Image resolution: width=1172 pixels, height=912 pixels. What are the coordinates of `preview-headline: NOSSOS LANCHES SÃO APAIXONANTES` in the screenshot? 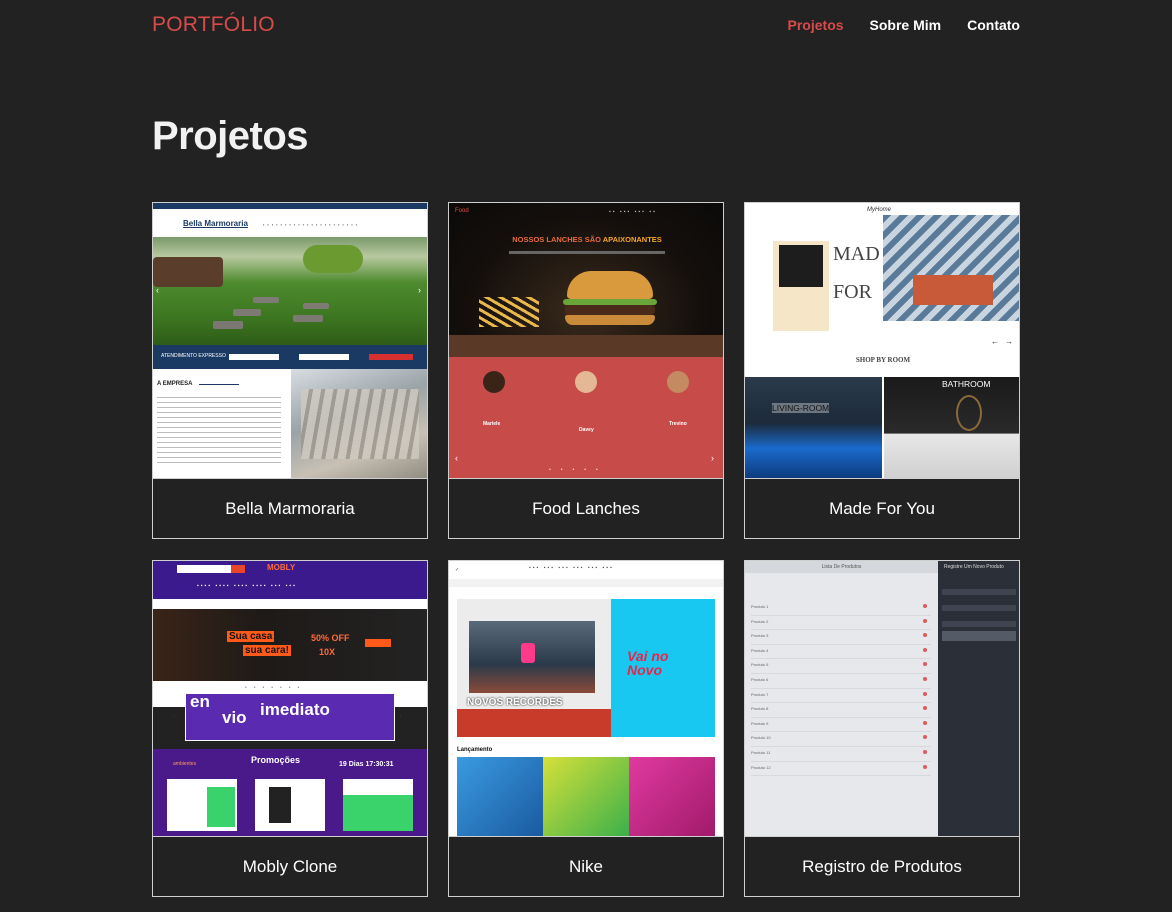 It's located at (586, 239).